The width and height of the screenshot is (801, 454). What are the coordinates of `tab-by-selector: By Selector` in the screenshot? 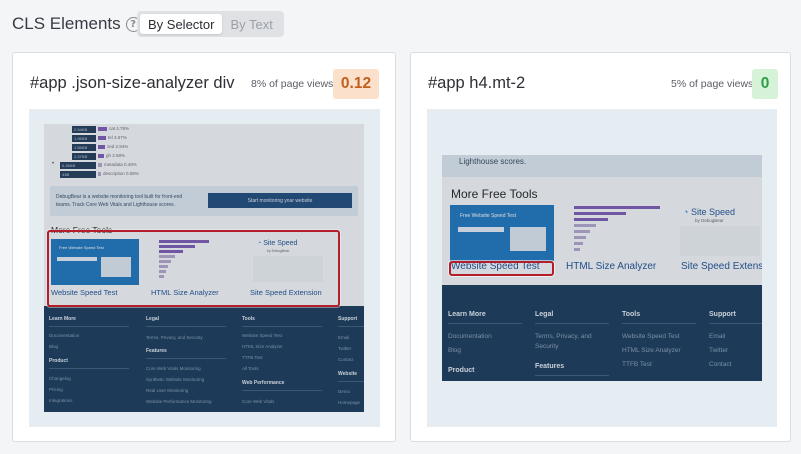 It's located at (181, 24).